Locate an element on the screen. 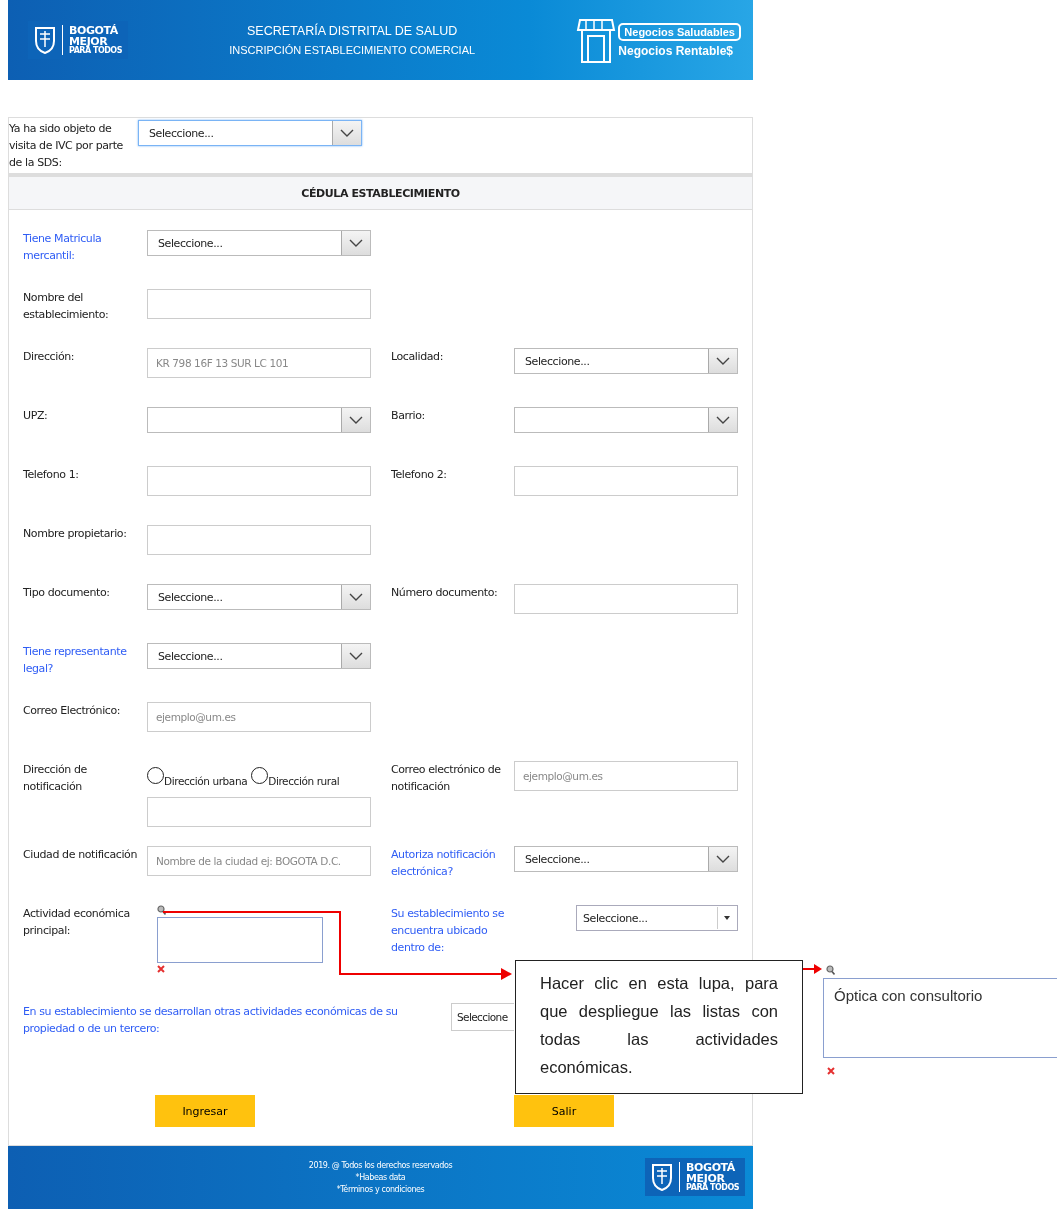 The height and width of the screenshot is (1209, 1057). header-title: SECRETARÍA DISTRITAL DE SALUD is located at coordinates (352, 31).